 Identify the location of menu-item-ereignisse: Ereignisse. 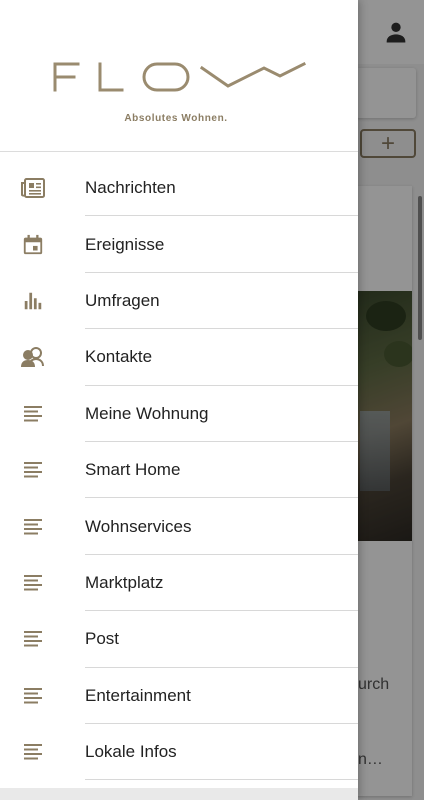
(179, 244).